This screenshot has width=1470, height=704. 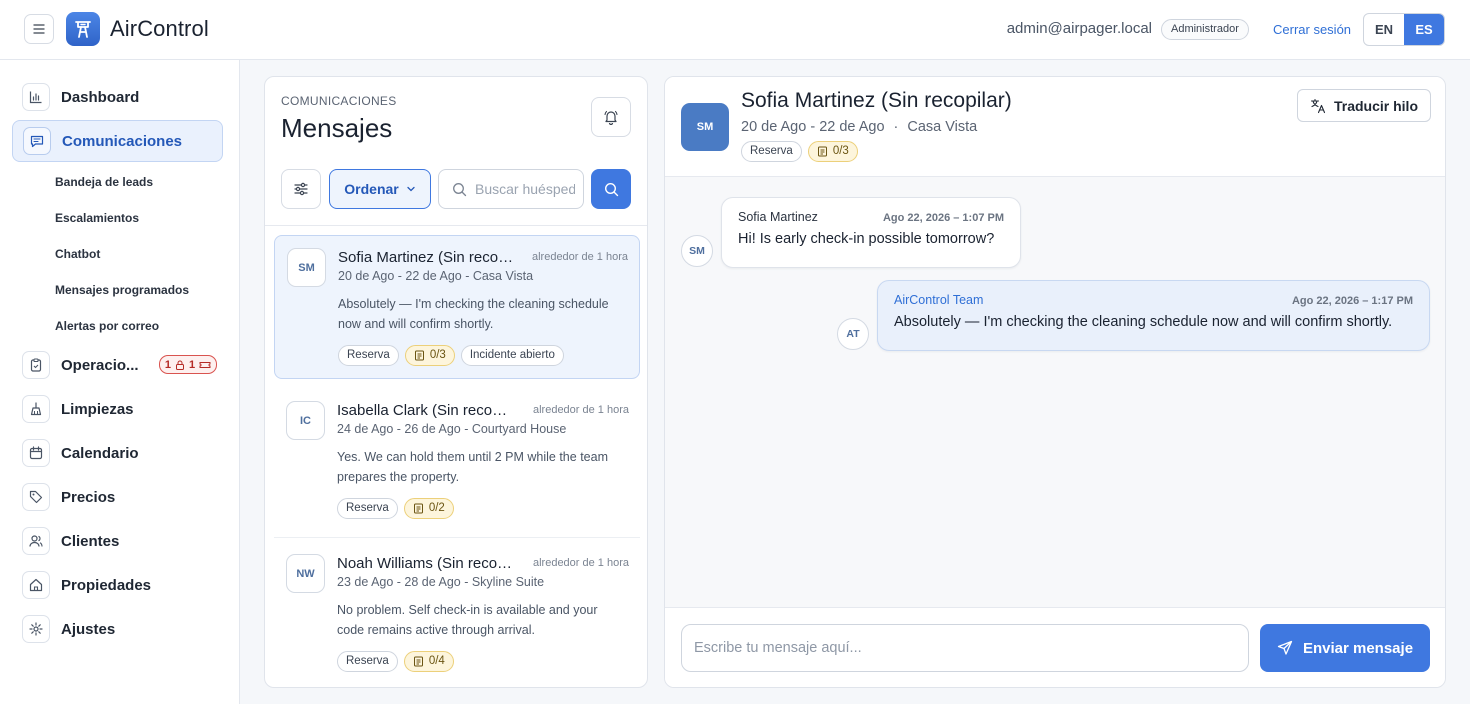 I want to click on tag-list: Reserva 0/3 Incidente abierto, so click(x=451, y=355).